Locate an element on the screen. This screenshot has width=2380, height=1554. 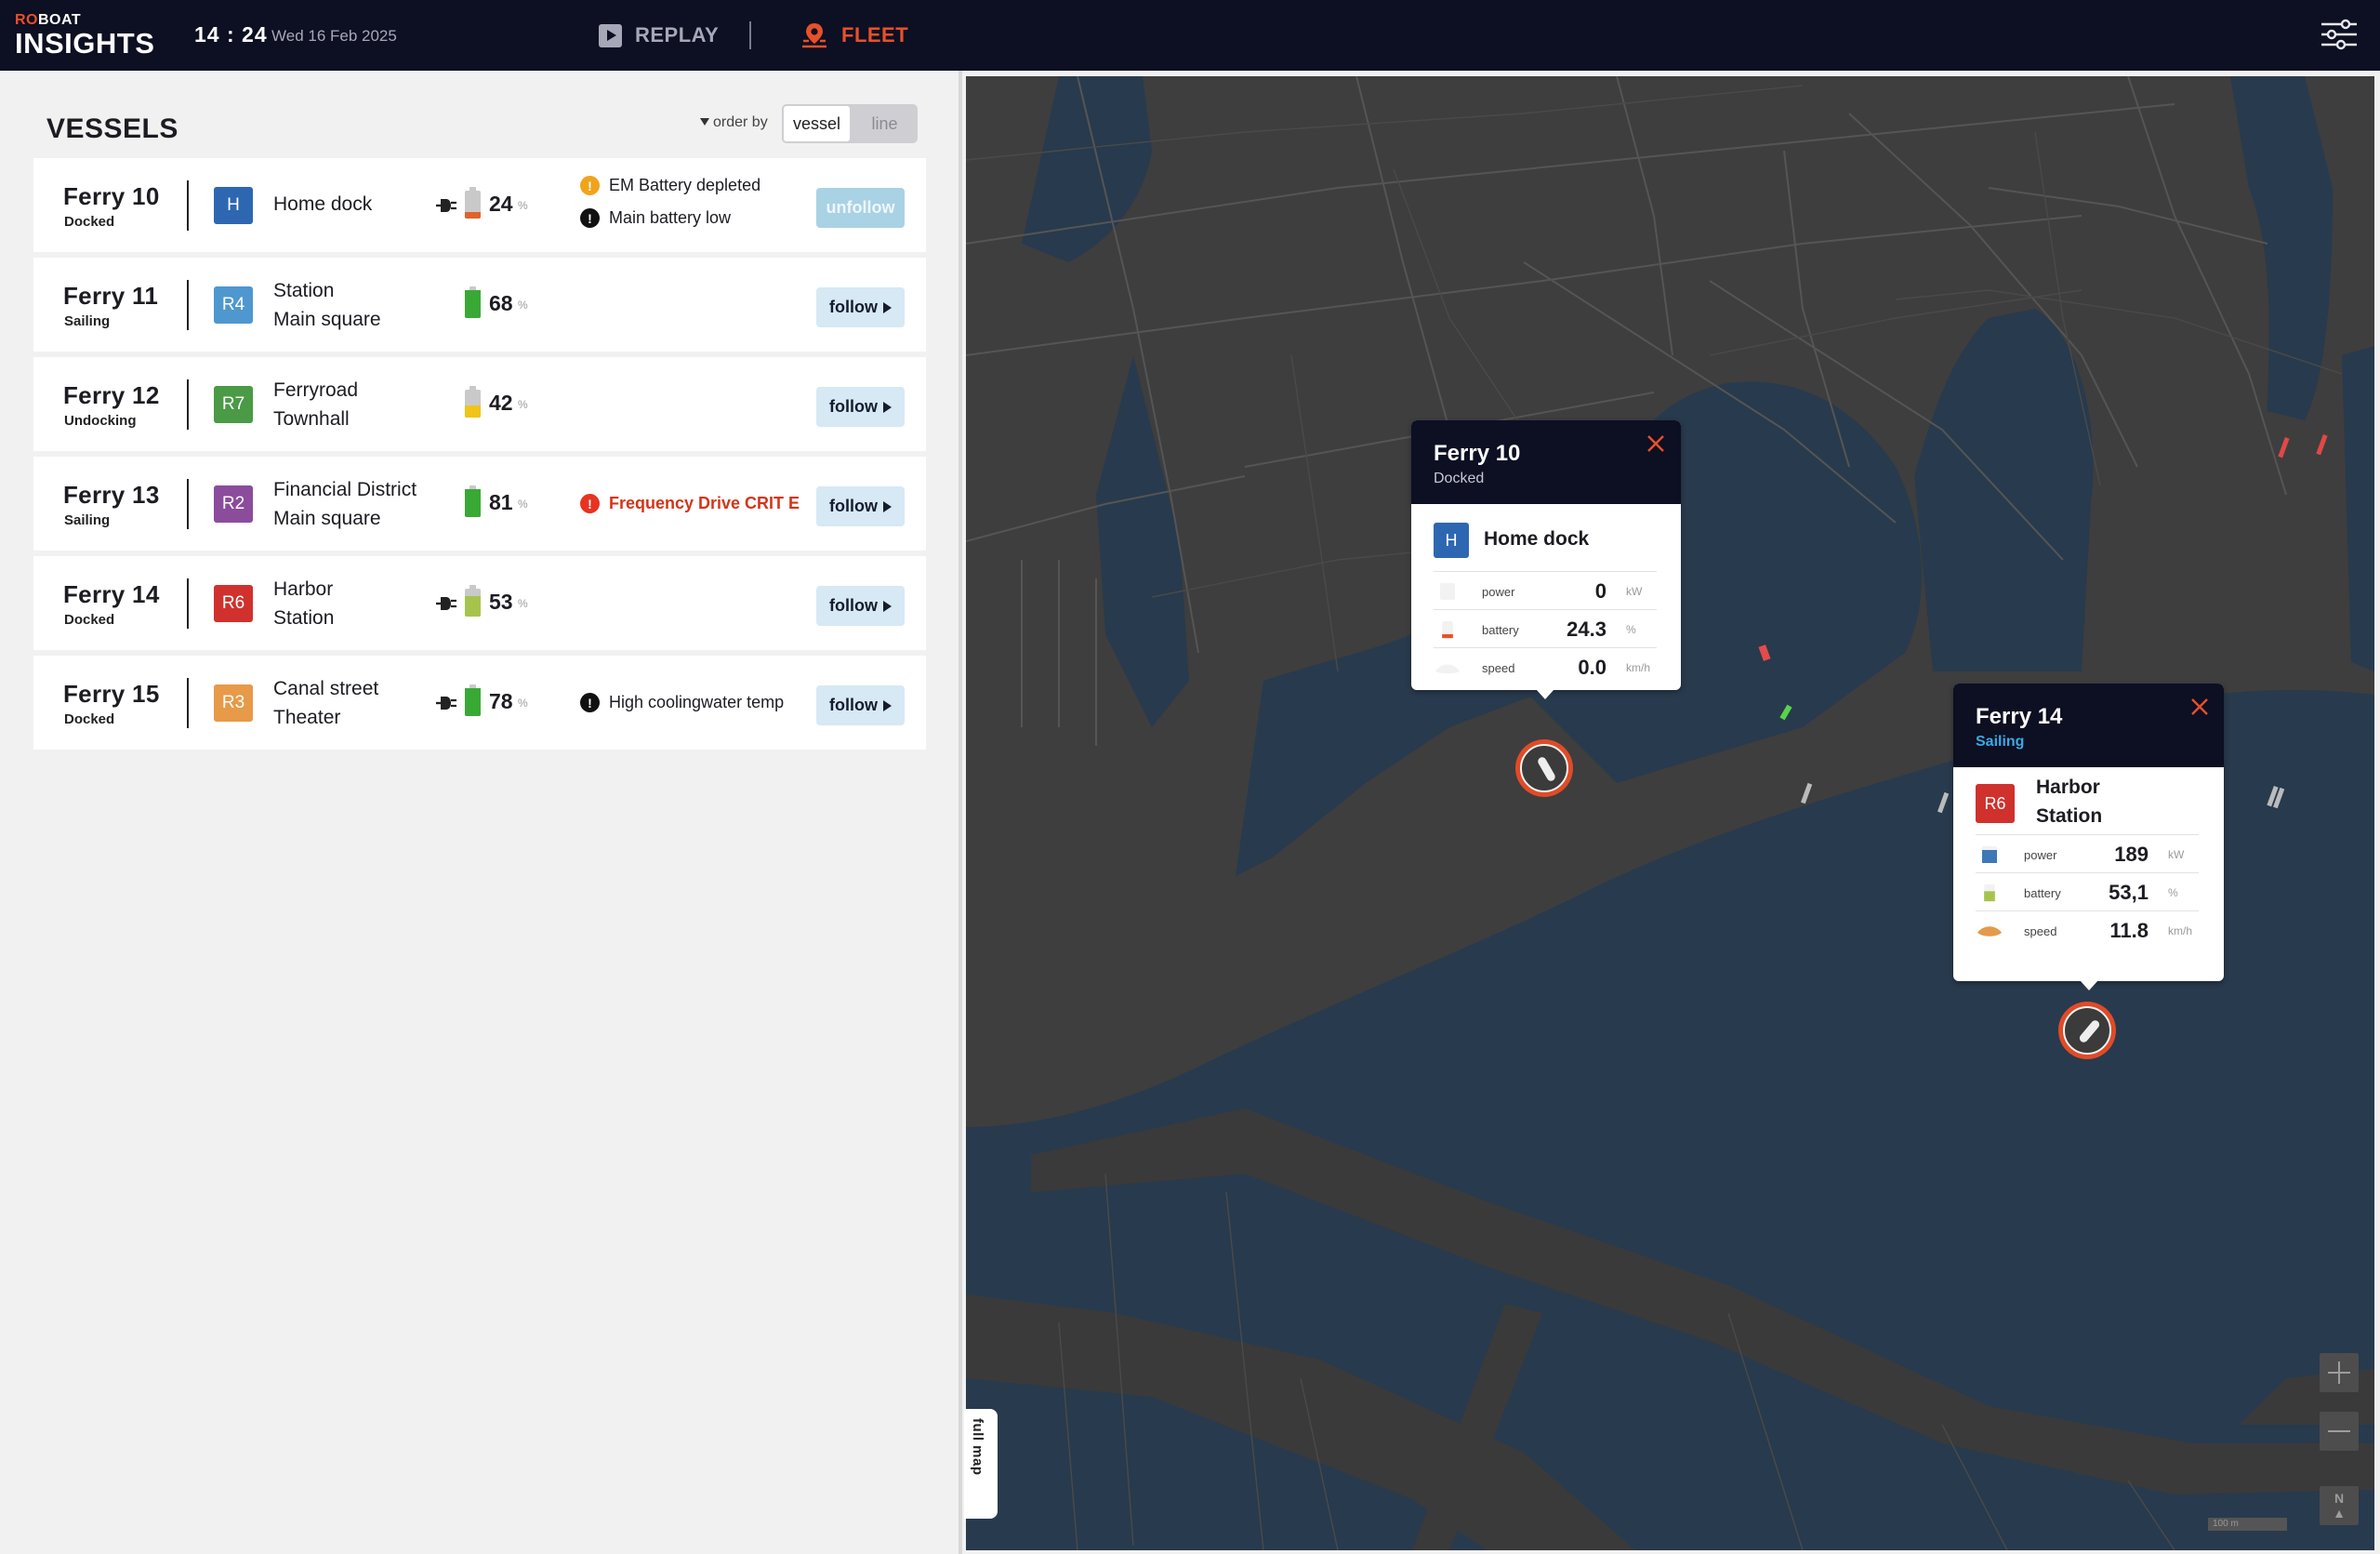
metric-label: battery is located at coordinates (1500, 630).